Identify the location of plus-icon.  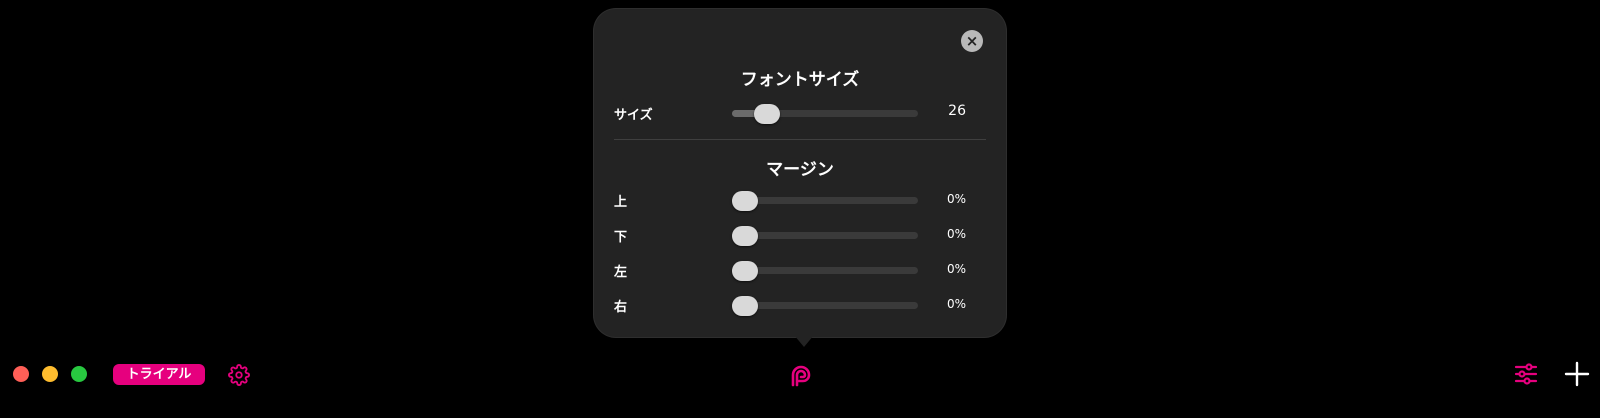
(1577, 374).